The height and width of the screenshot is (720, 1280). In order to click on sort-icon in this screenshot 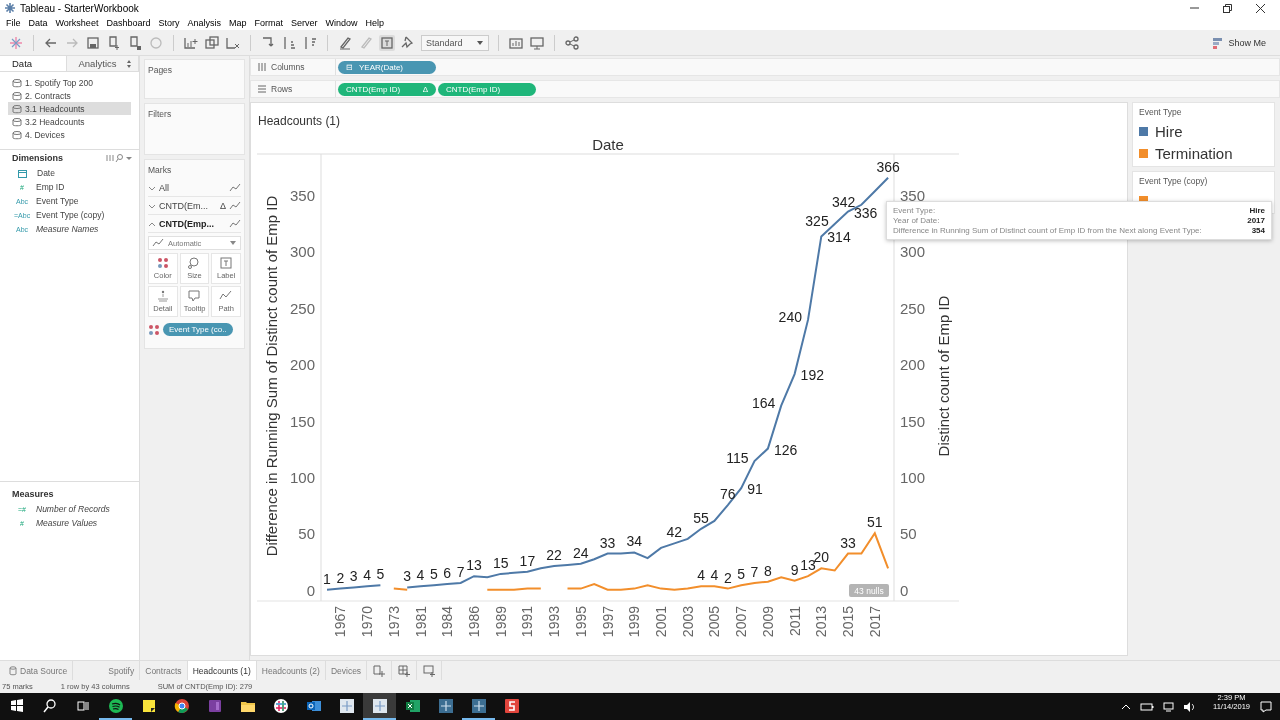, I will do `click(129, 63)`.